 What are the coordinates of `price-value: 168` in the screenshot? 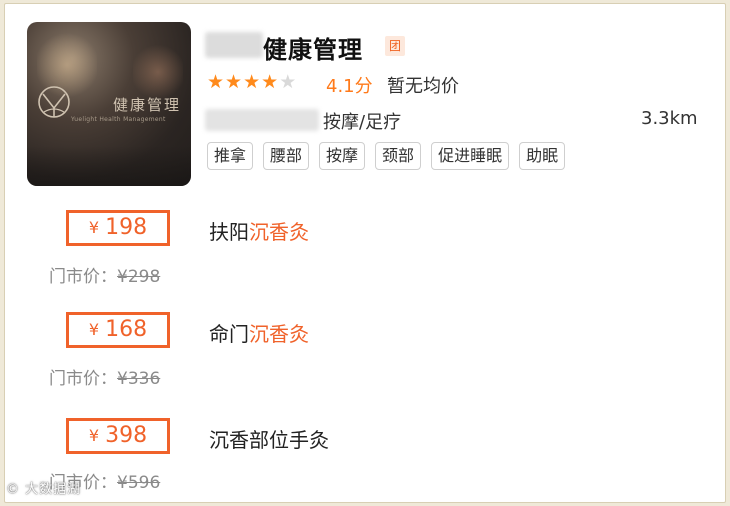 It's located at (126, 329).